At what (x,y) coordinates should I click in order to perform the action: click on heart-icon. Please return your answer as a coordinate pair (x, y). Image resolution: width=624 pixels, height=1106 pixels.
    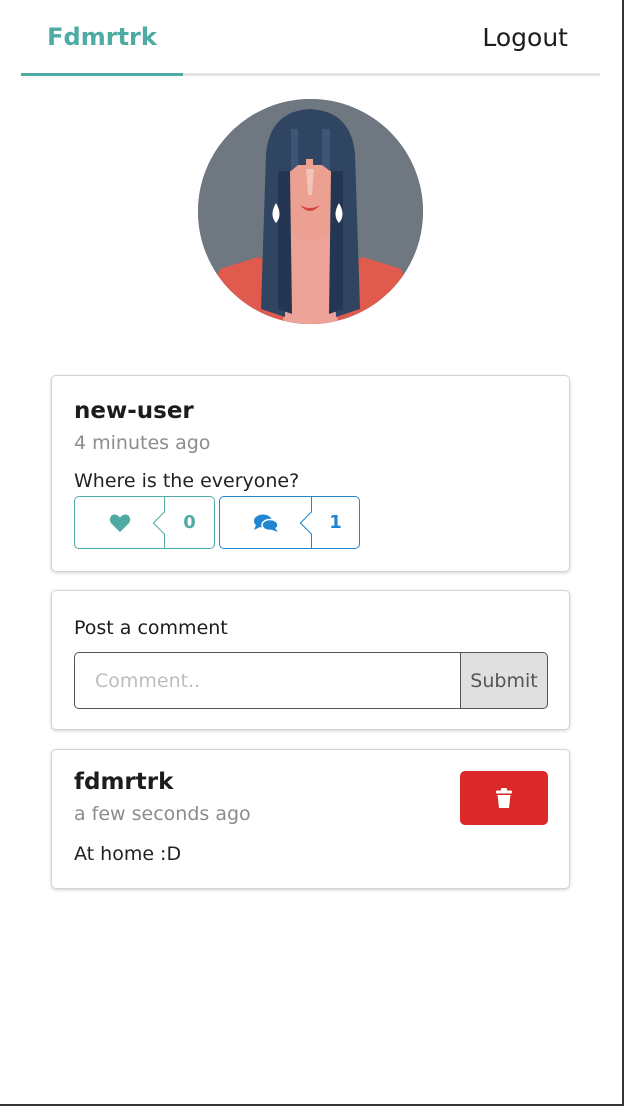
    Looking at the image, I should click on (119, 522).